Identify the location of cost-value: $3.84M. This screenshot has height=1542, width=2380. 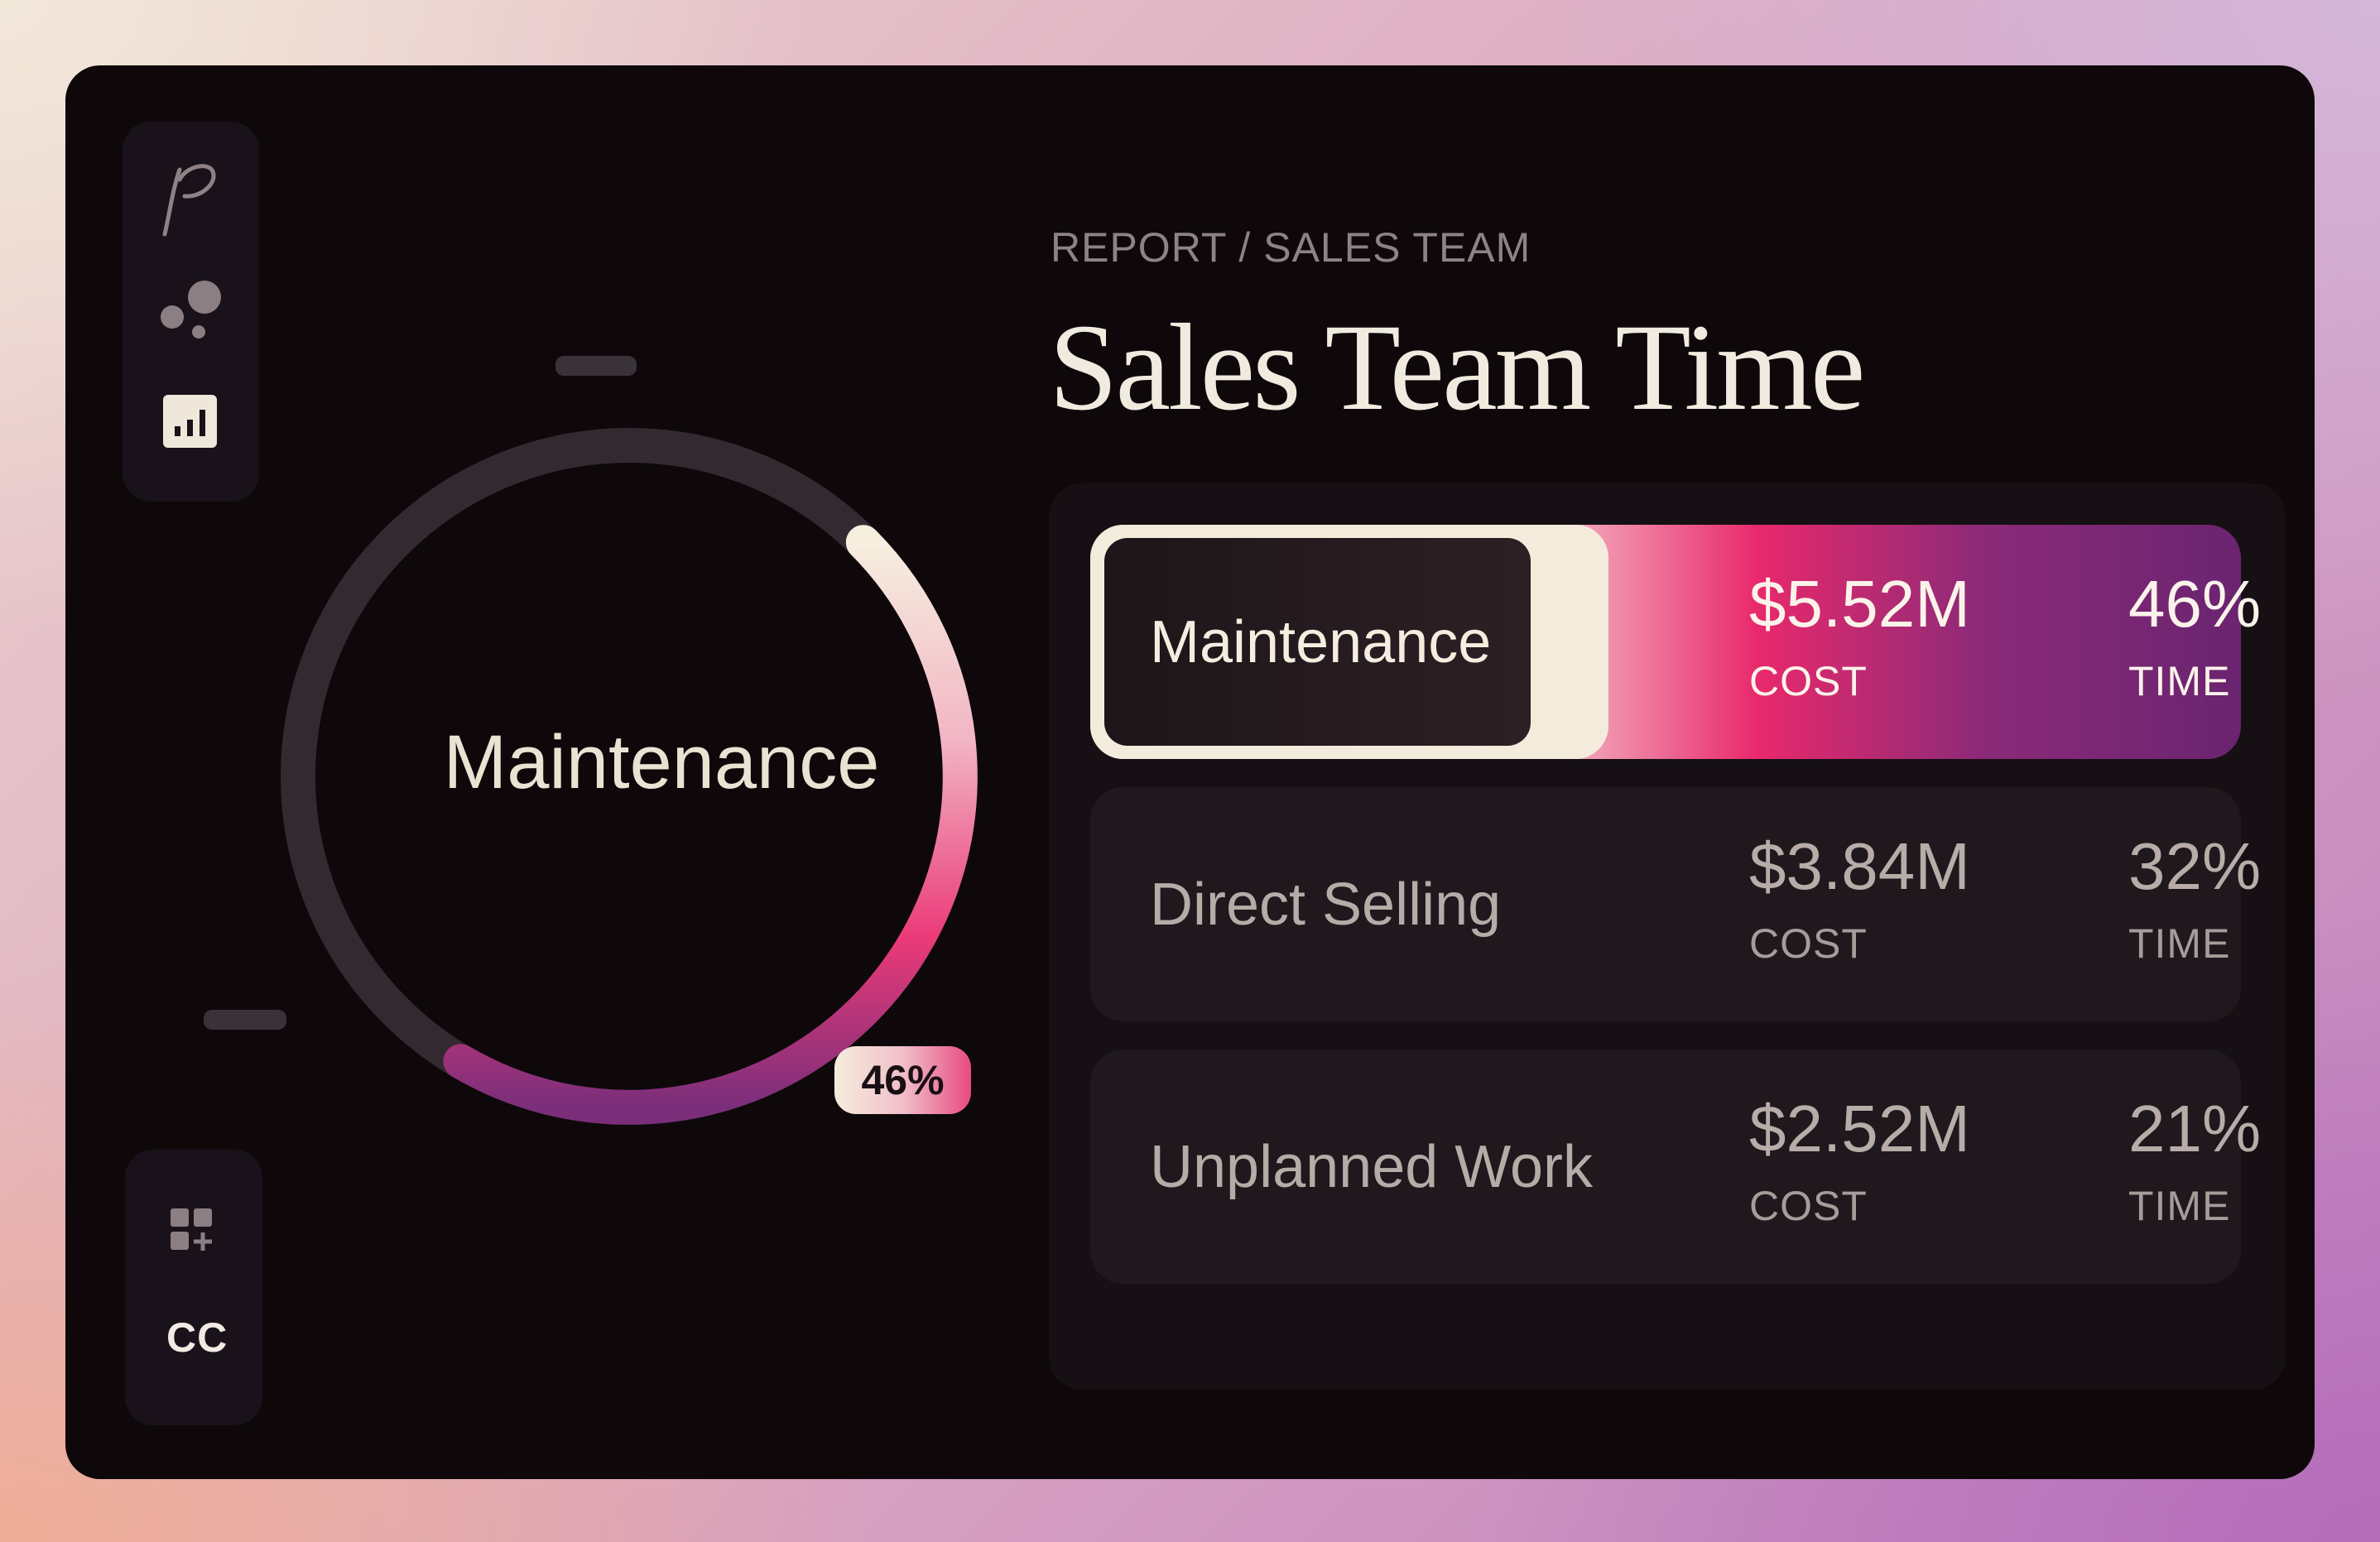
(1859, 866).